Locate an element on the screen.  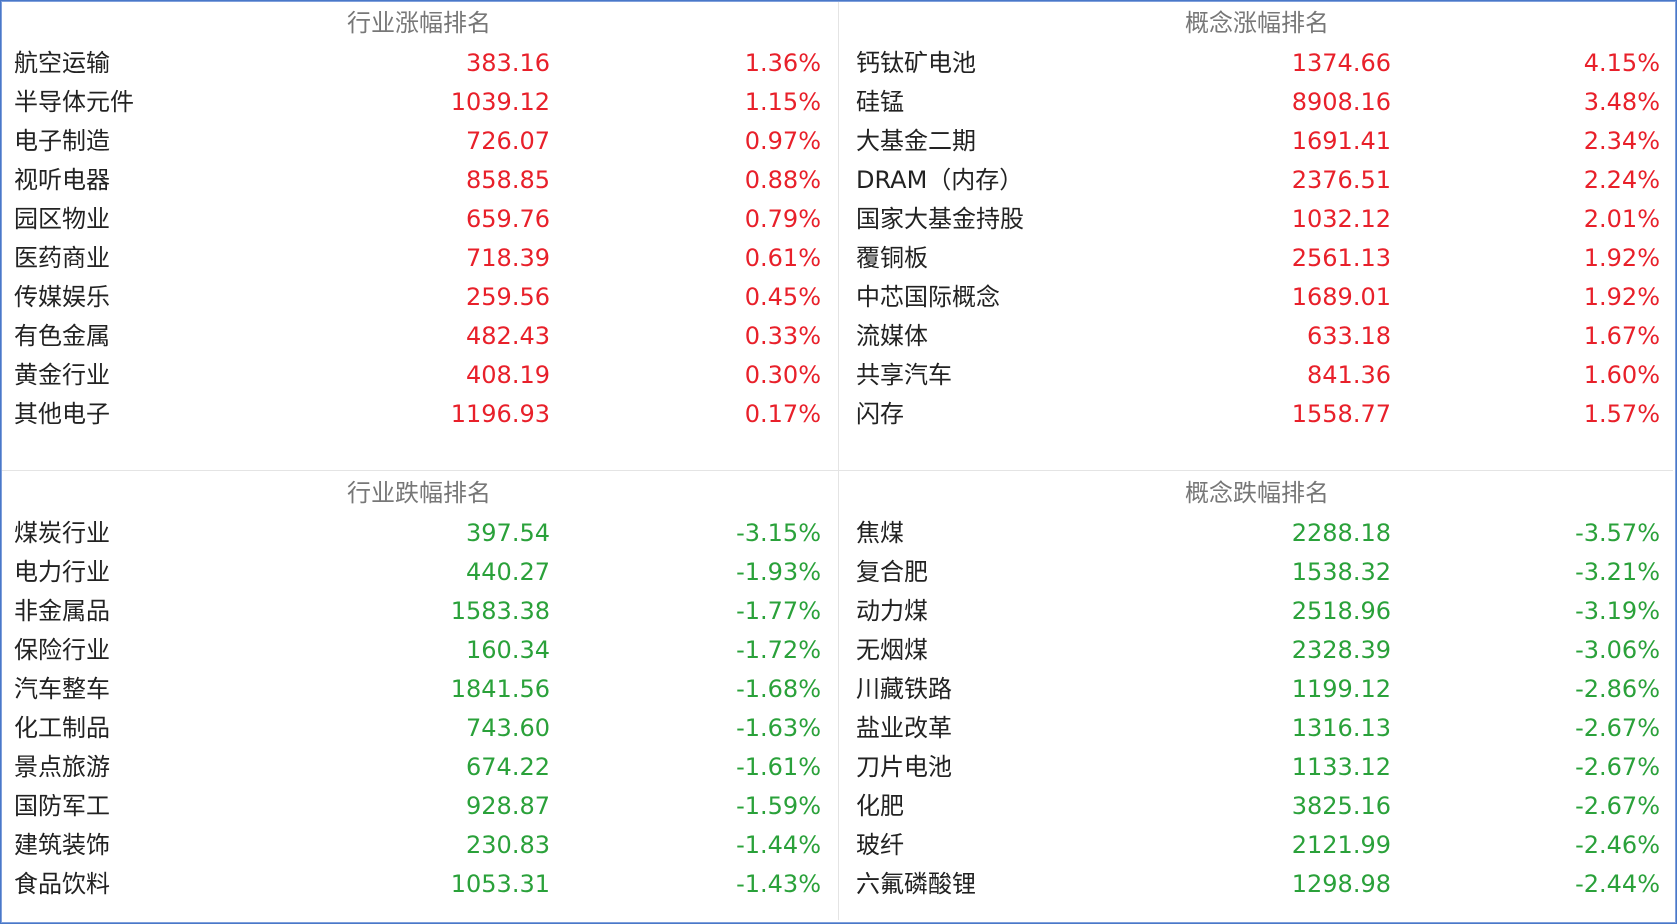
ranking-row: 保险行业 160.34 -1.72% is located at coordinates (419, 650).